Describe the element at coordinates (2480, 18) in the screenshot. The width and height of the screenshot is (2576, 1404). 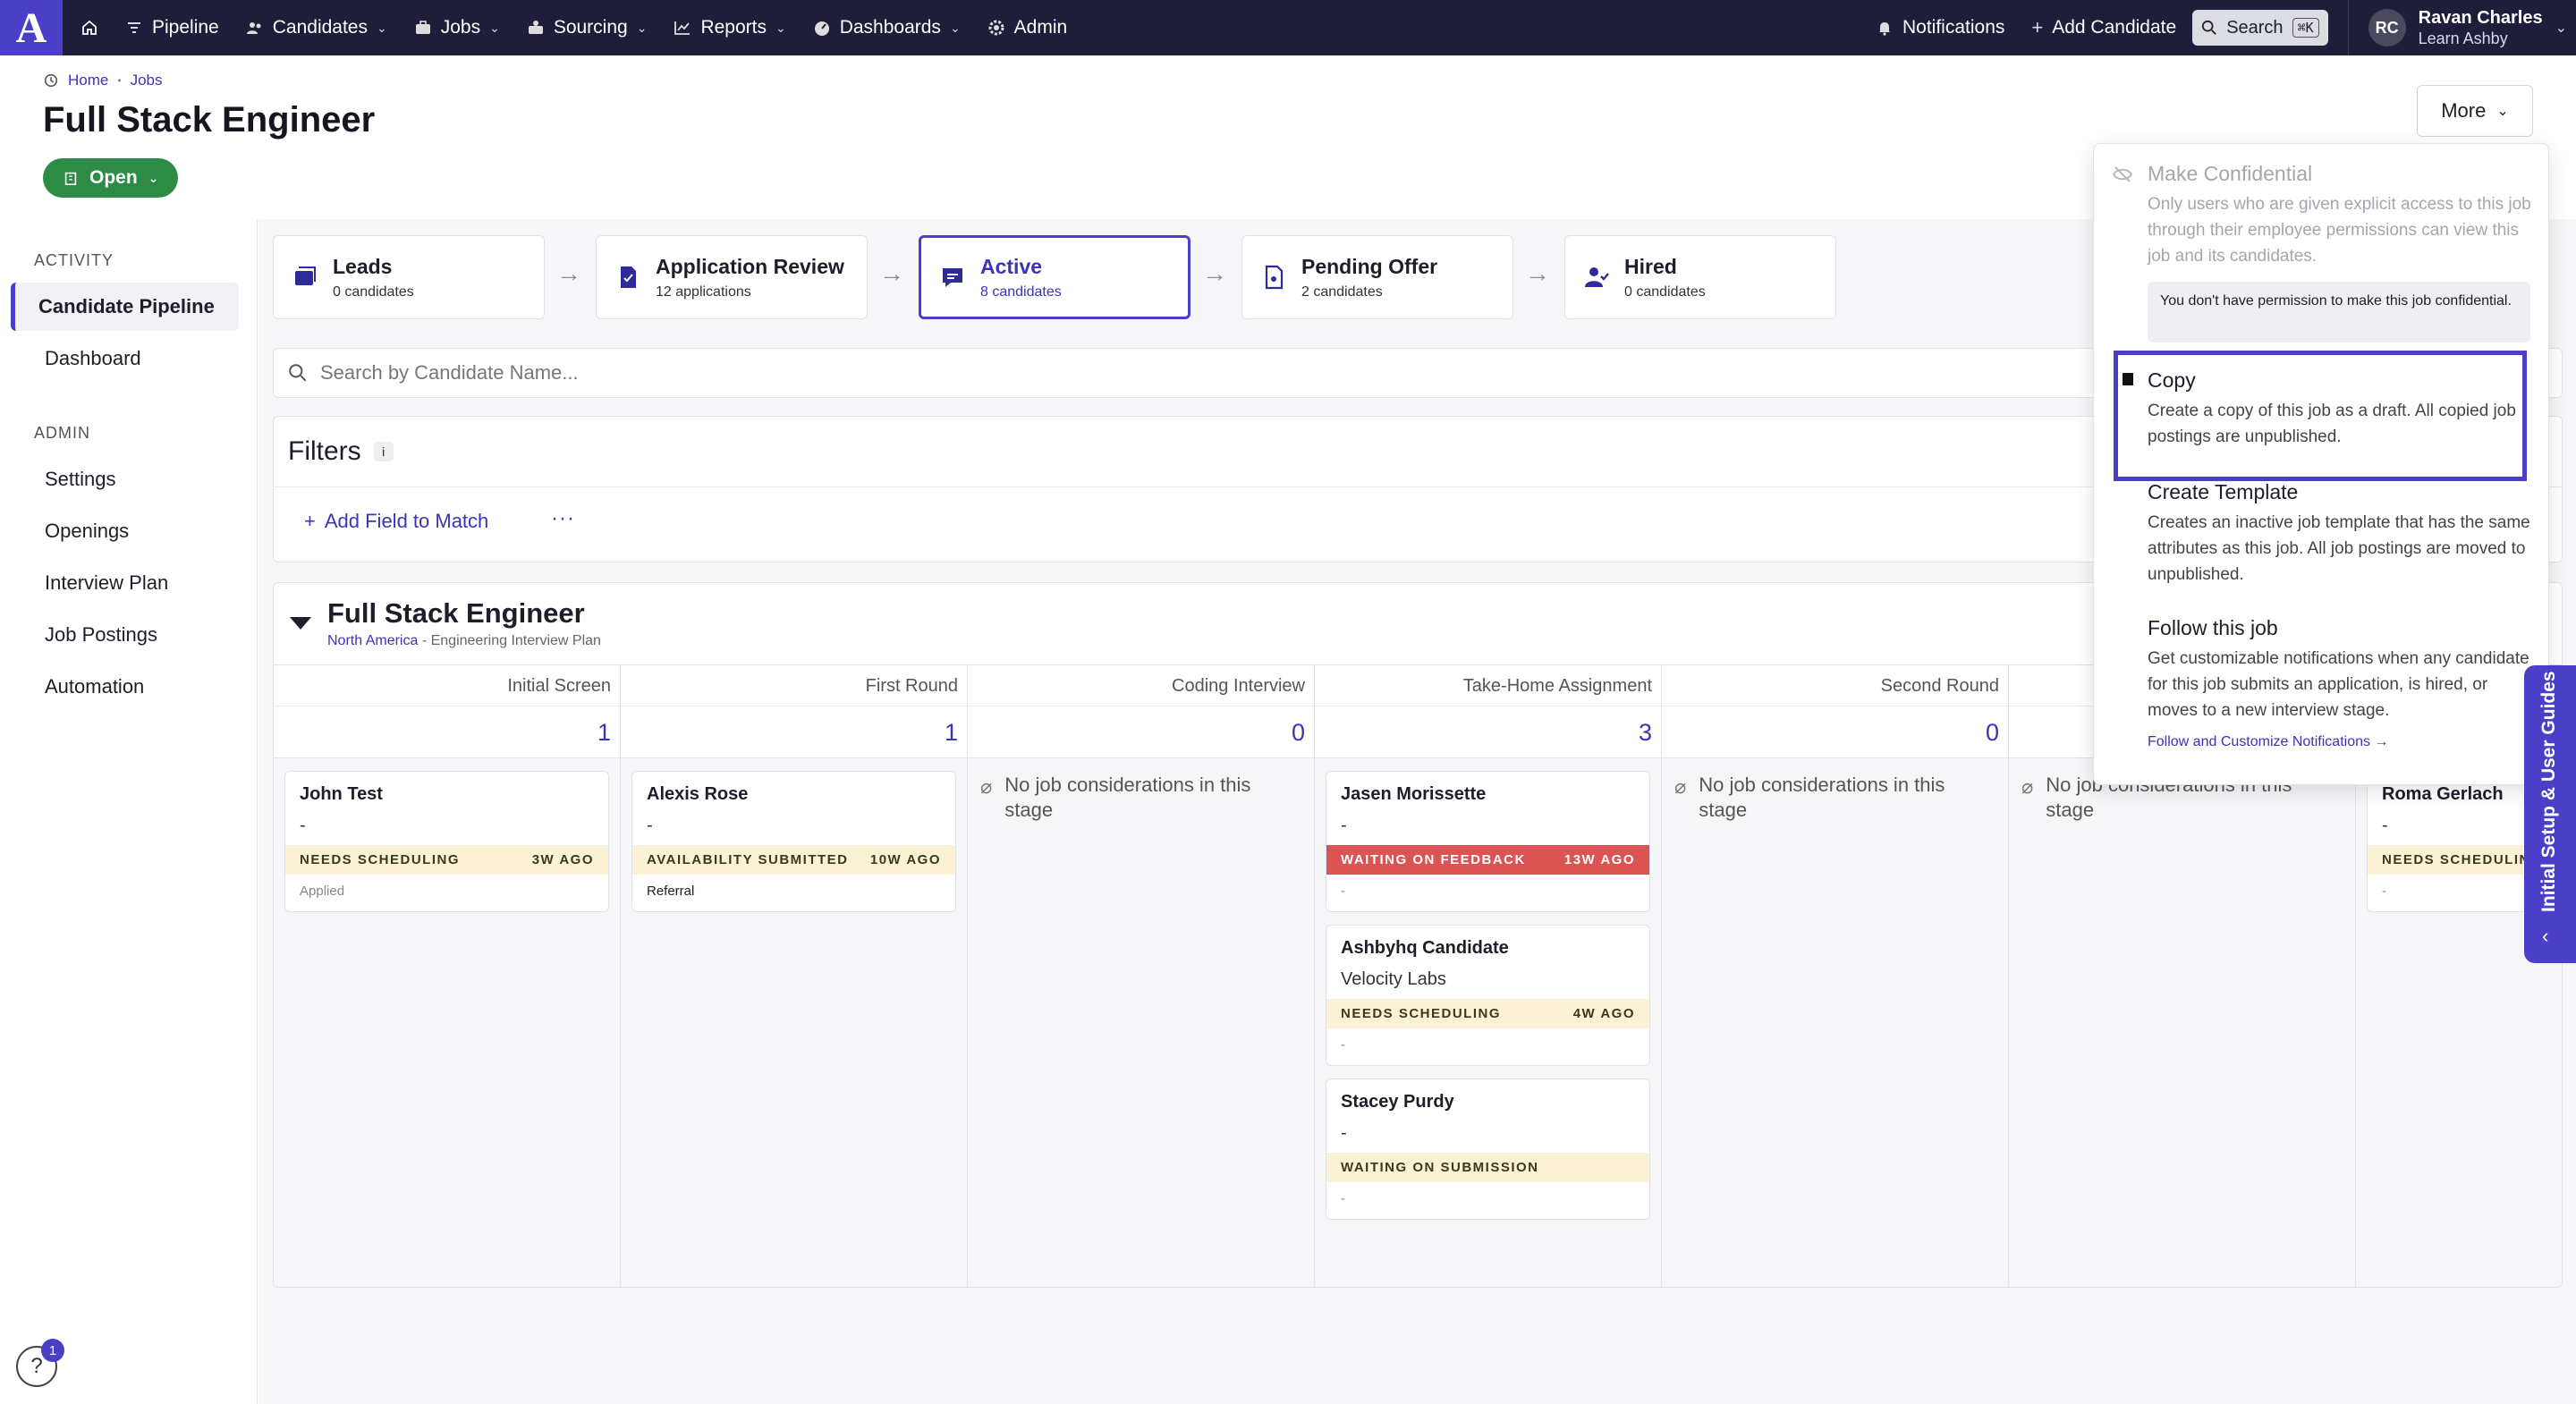
I see `user-name: Ravan Charles` at that location.